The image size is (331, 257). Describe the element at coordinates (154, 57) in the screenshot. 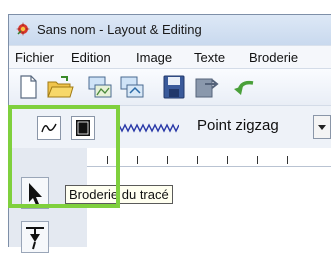

I see `menu-image: Image` at that location.